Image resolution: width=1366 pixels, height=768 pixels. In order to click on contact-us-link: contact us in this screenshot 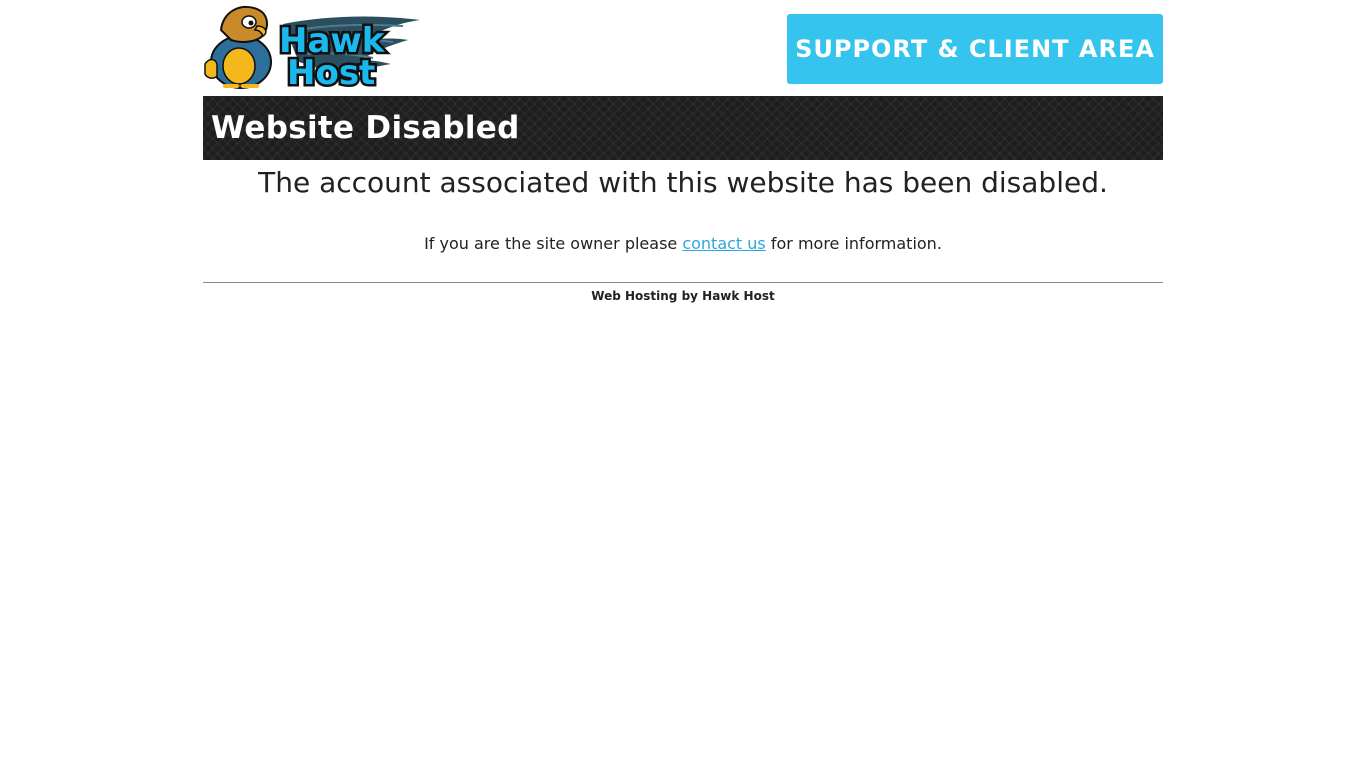, I will do `click(723, 243)`.